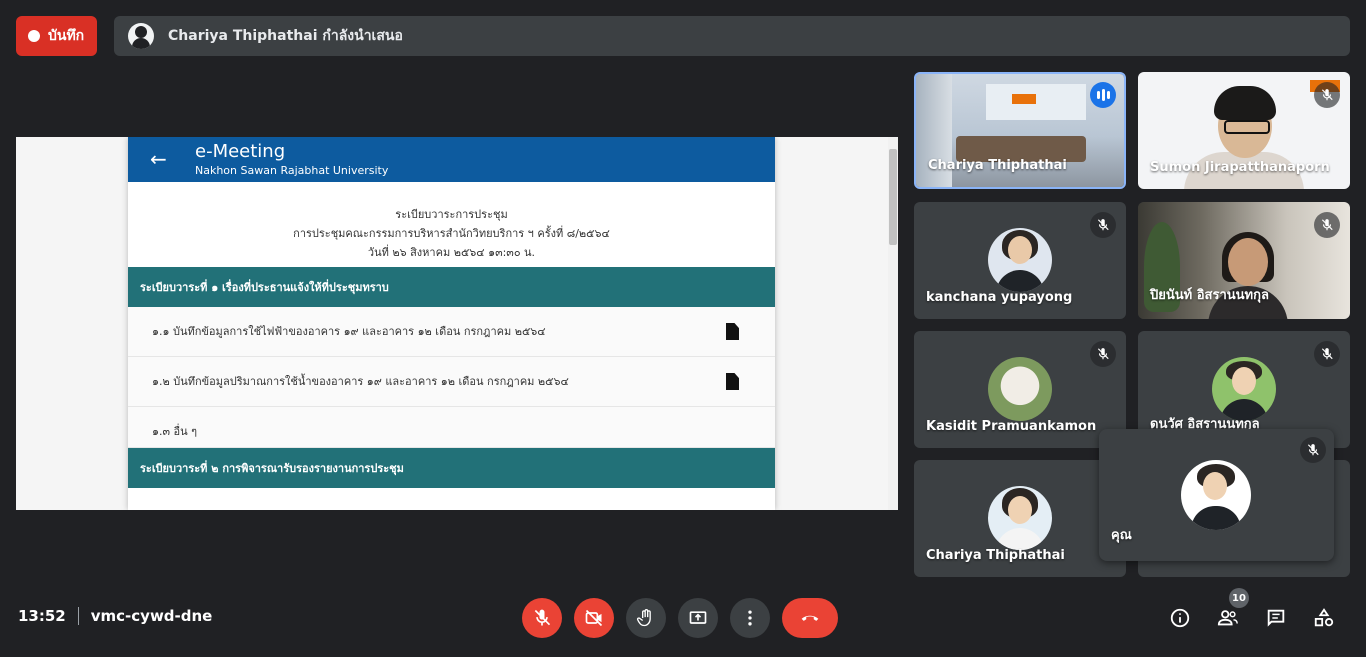  I want to click on record-dot-icon, so click(34, 36).